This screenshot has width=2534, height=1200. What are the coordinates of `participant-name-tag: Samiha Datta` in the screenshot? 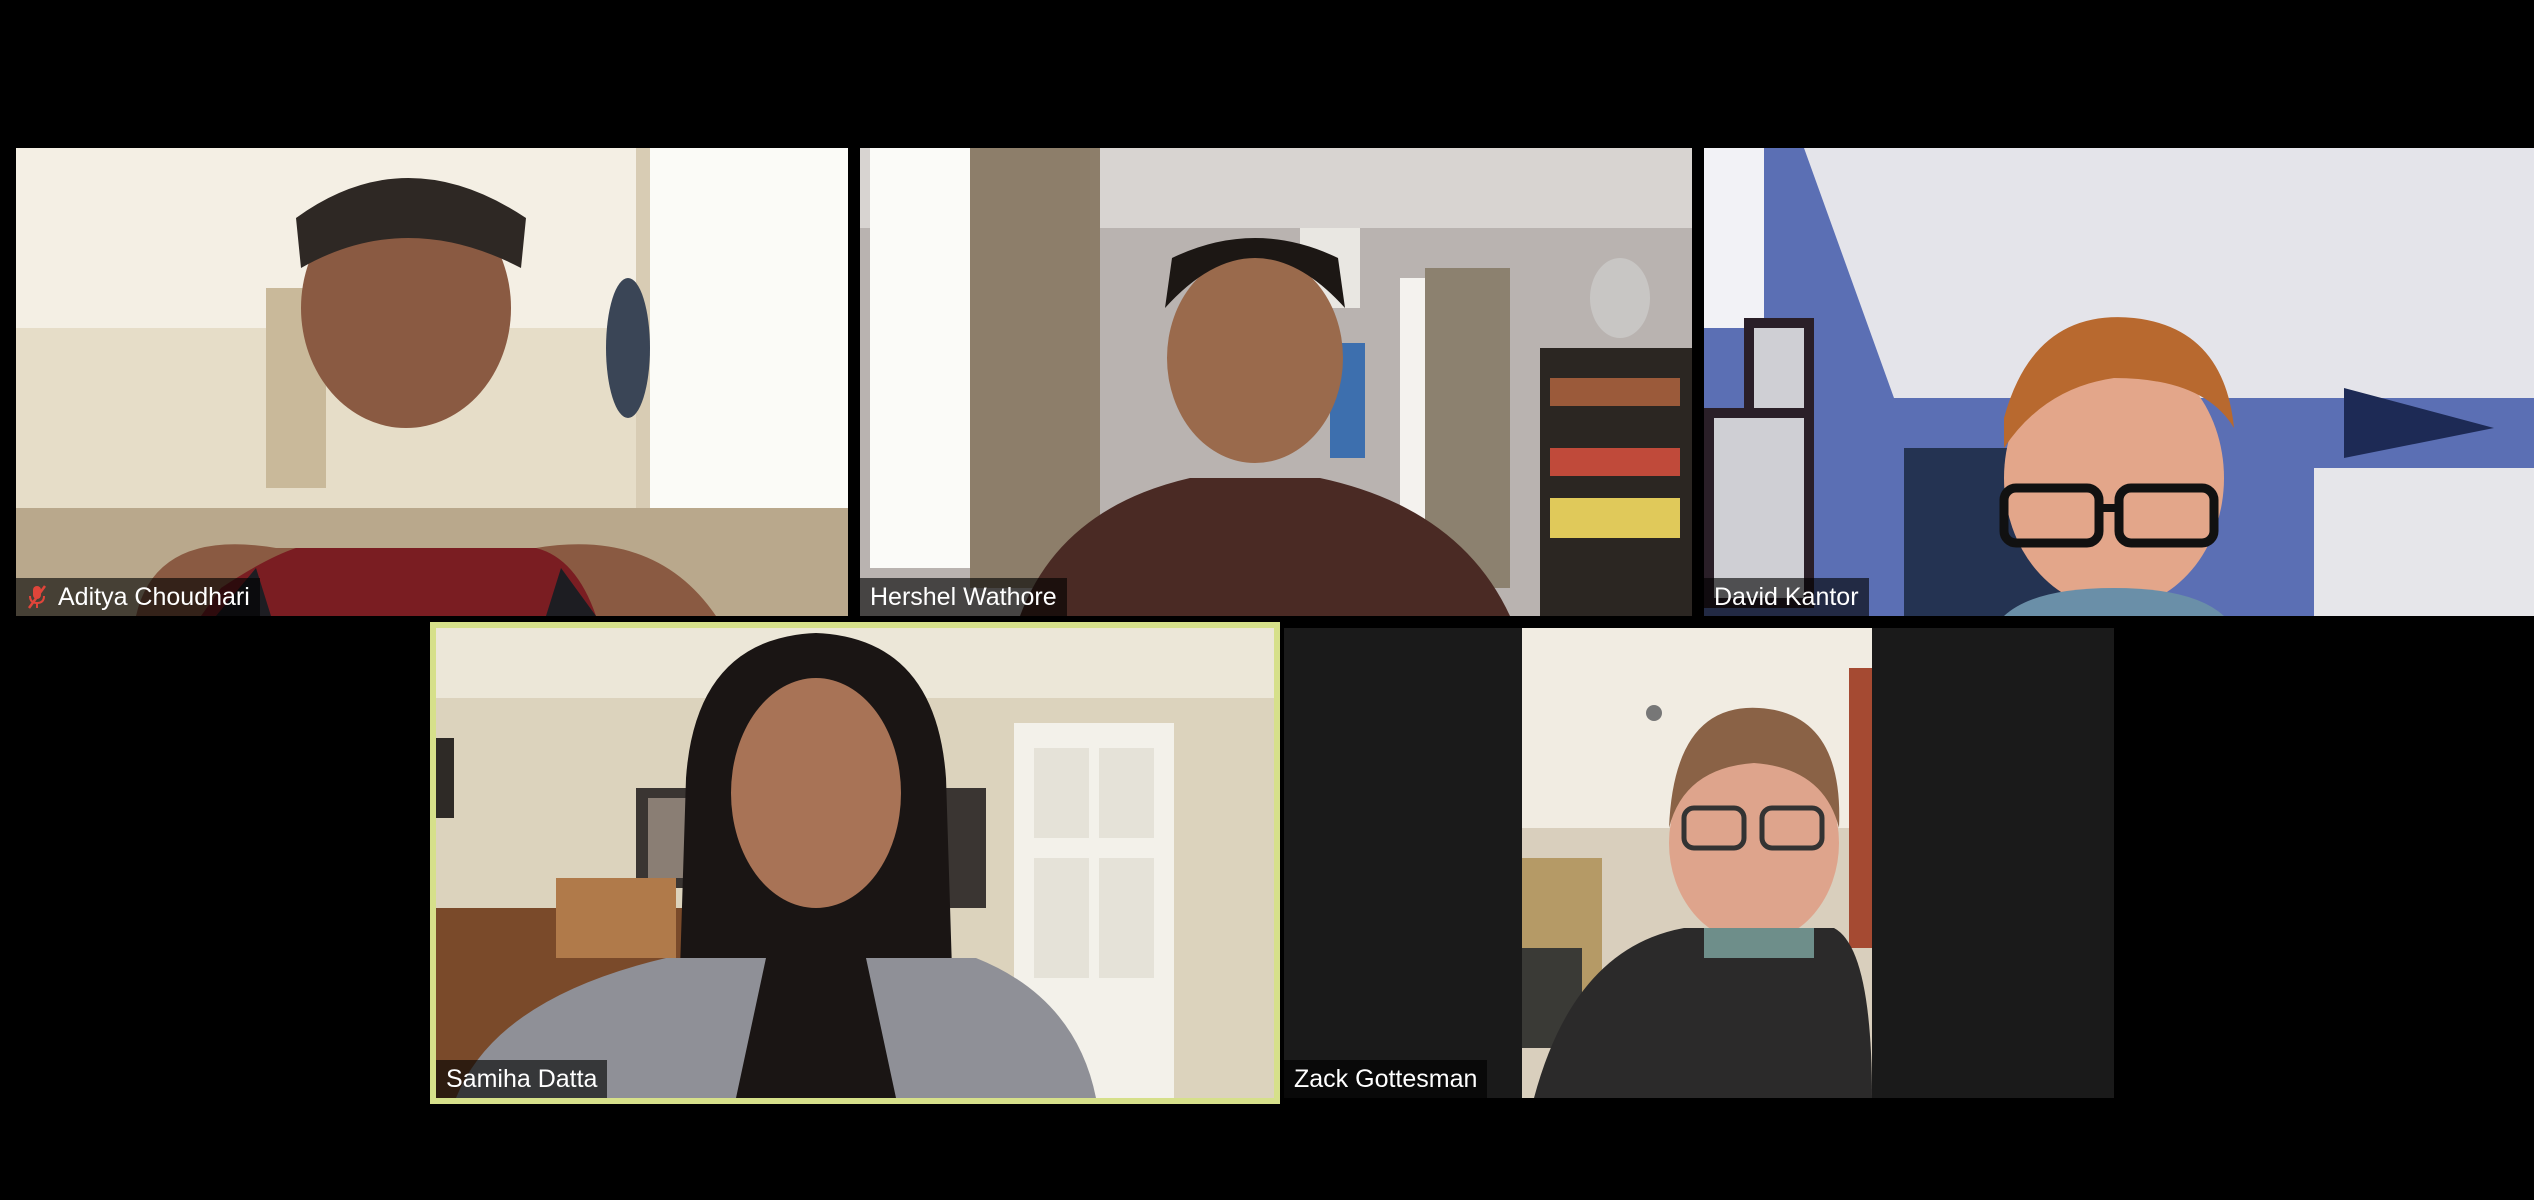 It's located at (522, 1079).